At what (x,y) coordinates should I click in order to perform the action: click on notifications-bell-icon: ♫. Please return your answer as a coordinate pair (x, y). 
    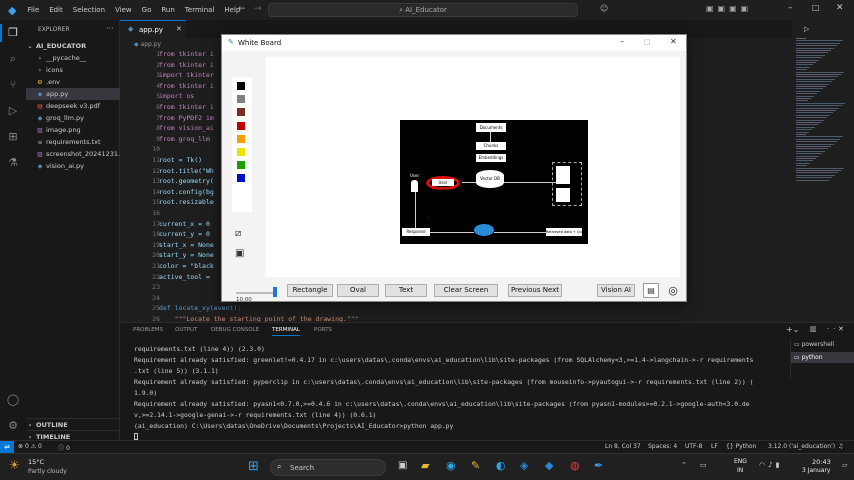
    Looking at the image, I should click on (840, 446).